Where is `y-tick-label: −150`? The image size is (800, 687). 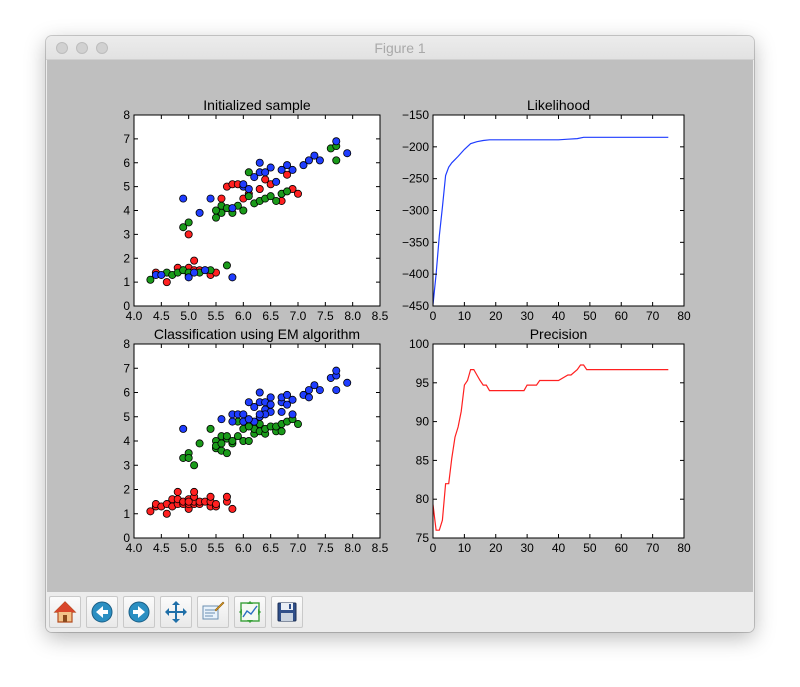 y-tick-label: −150 is located at coordinates (415, 115).